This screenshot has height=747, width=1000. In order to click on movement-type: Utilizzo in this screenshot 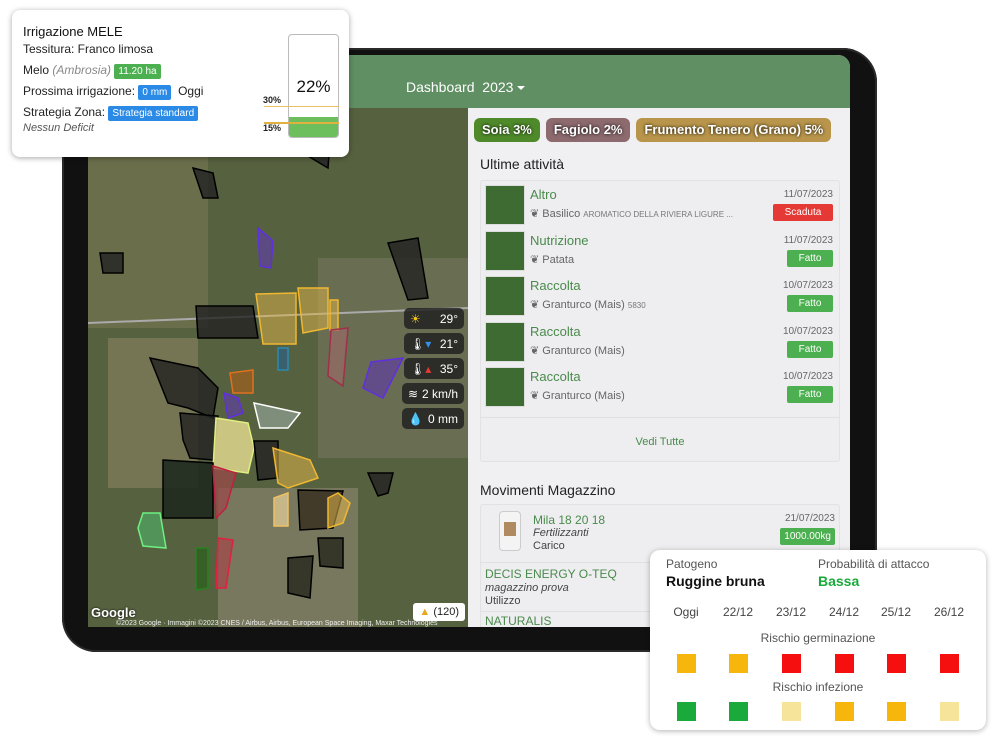, I will do `click(503, 601)`.